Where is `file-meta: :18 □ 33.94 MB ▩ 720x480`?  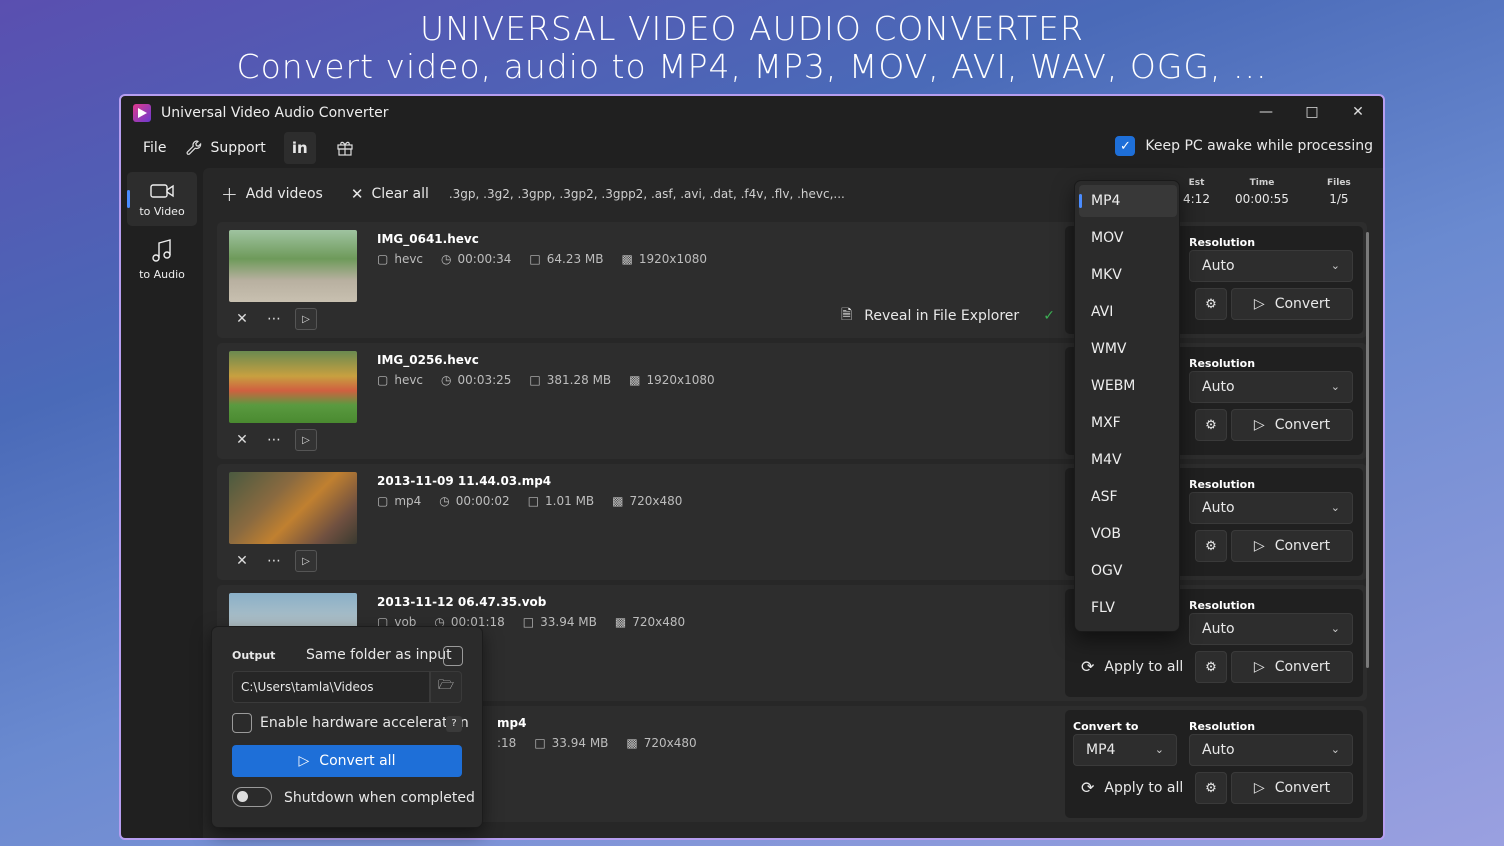
file-meta: :18 □ 33.94 MB ▩ 720x480 is located at coordinates (597, 743).